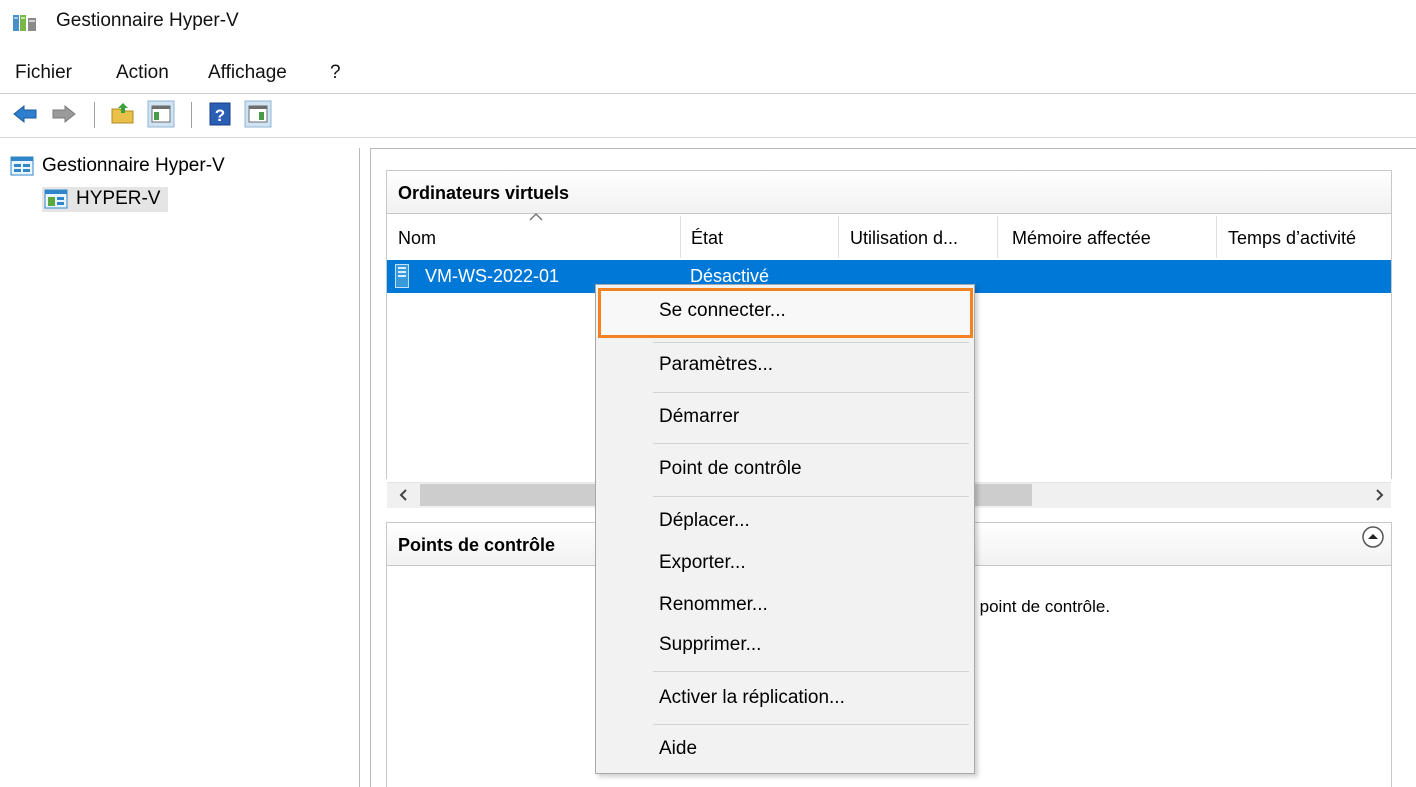  I want to click on hyper-v-manager-icon, so click(22, 166).